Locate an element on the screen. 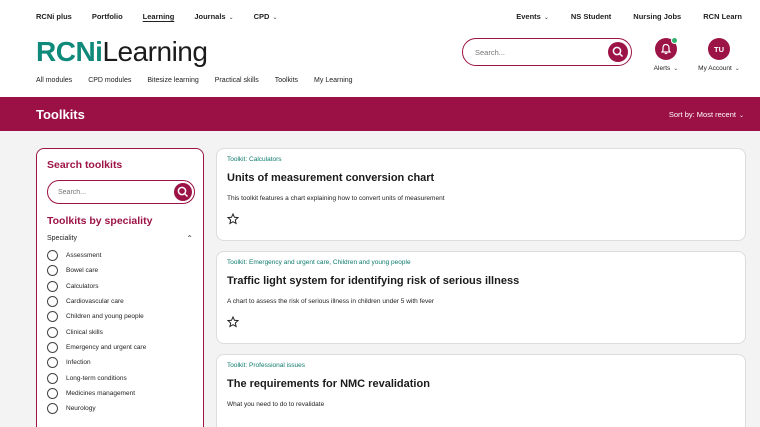 The height and width of the screenshot is (427, 760). link-cpd-label: CPD is located at coordinates (261, 16).